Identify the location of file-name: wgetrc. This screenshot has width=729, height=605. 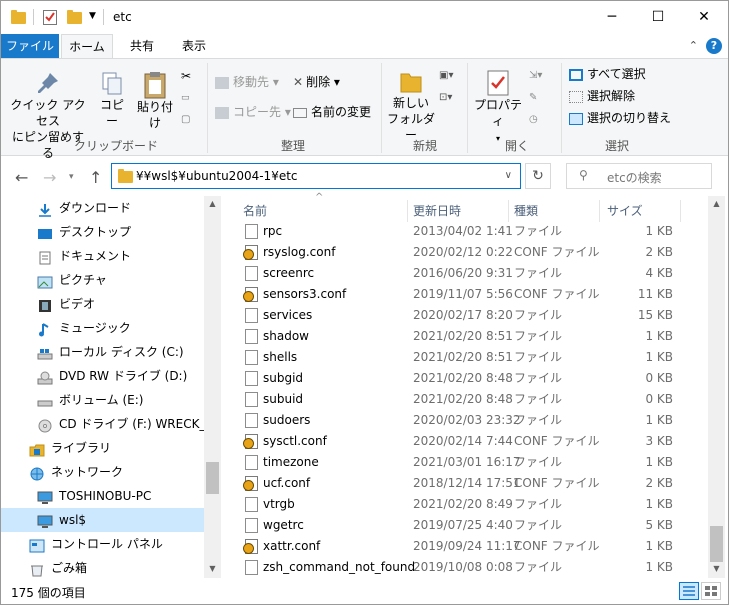
(283, 525).